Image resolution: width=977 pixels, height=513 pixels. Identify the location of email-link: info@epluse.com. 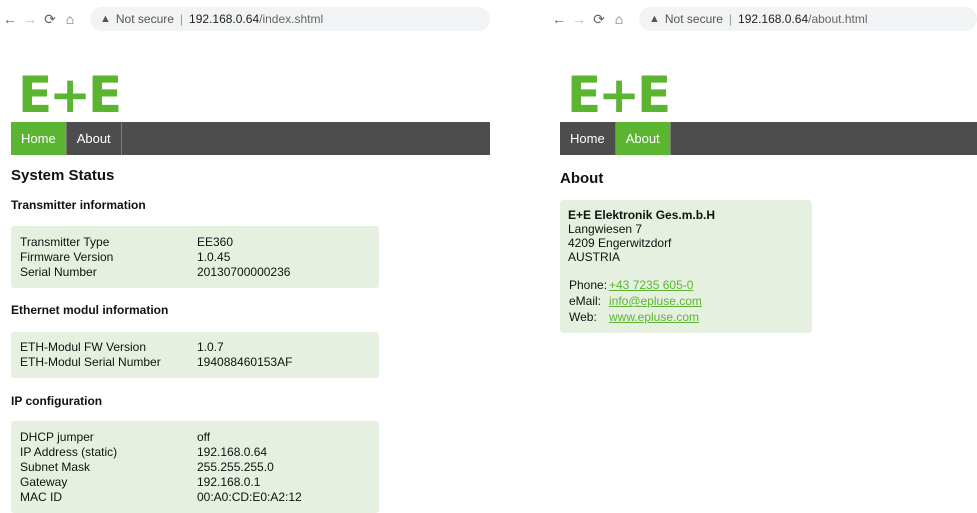
(655, 301).